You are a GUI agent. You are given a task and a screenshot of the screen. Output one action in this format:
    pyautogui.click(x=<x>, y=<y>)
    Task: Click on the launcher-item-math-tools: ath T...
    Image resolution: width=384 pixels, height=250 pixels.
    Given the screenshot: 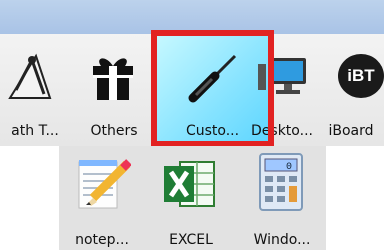 What is the action you would take?
    pyautogui.click(x=35, y=97)
    